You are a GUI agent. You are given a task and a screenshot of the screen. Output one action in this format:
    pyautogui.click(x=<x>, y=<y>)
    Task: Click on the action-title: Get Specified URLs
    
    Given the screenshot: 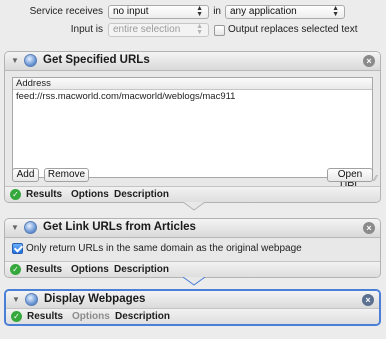 What is the action you would take?
    pyautogui.click(x=96, y=60)
    